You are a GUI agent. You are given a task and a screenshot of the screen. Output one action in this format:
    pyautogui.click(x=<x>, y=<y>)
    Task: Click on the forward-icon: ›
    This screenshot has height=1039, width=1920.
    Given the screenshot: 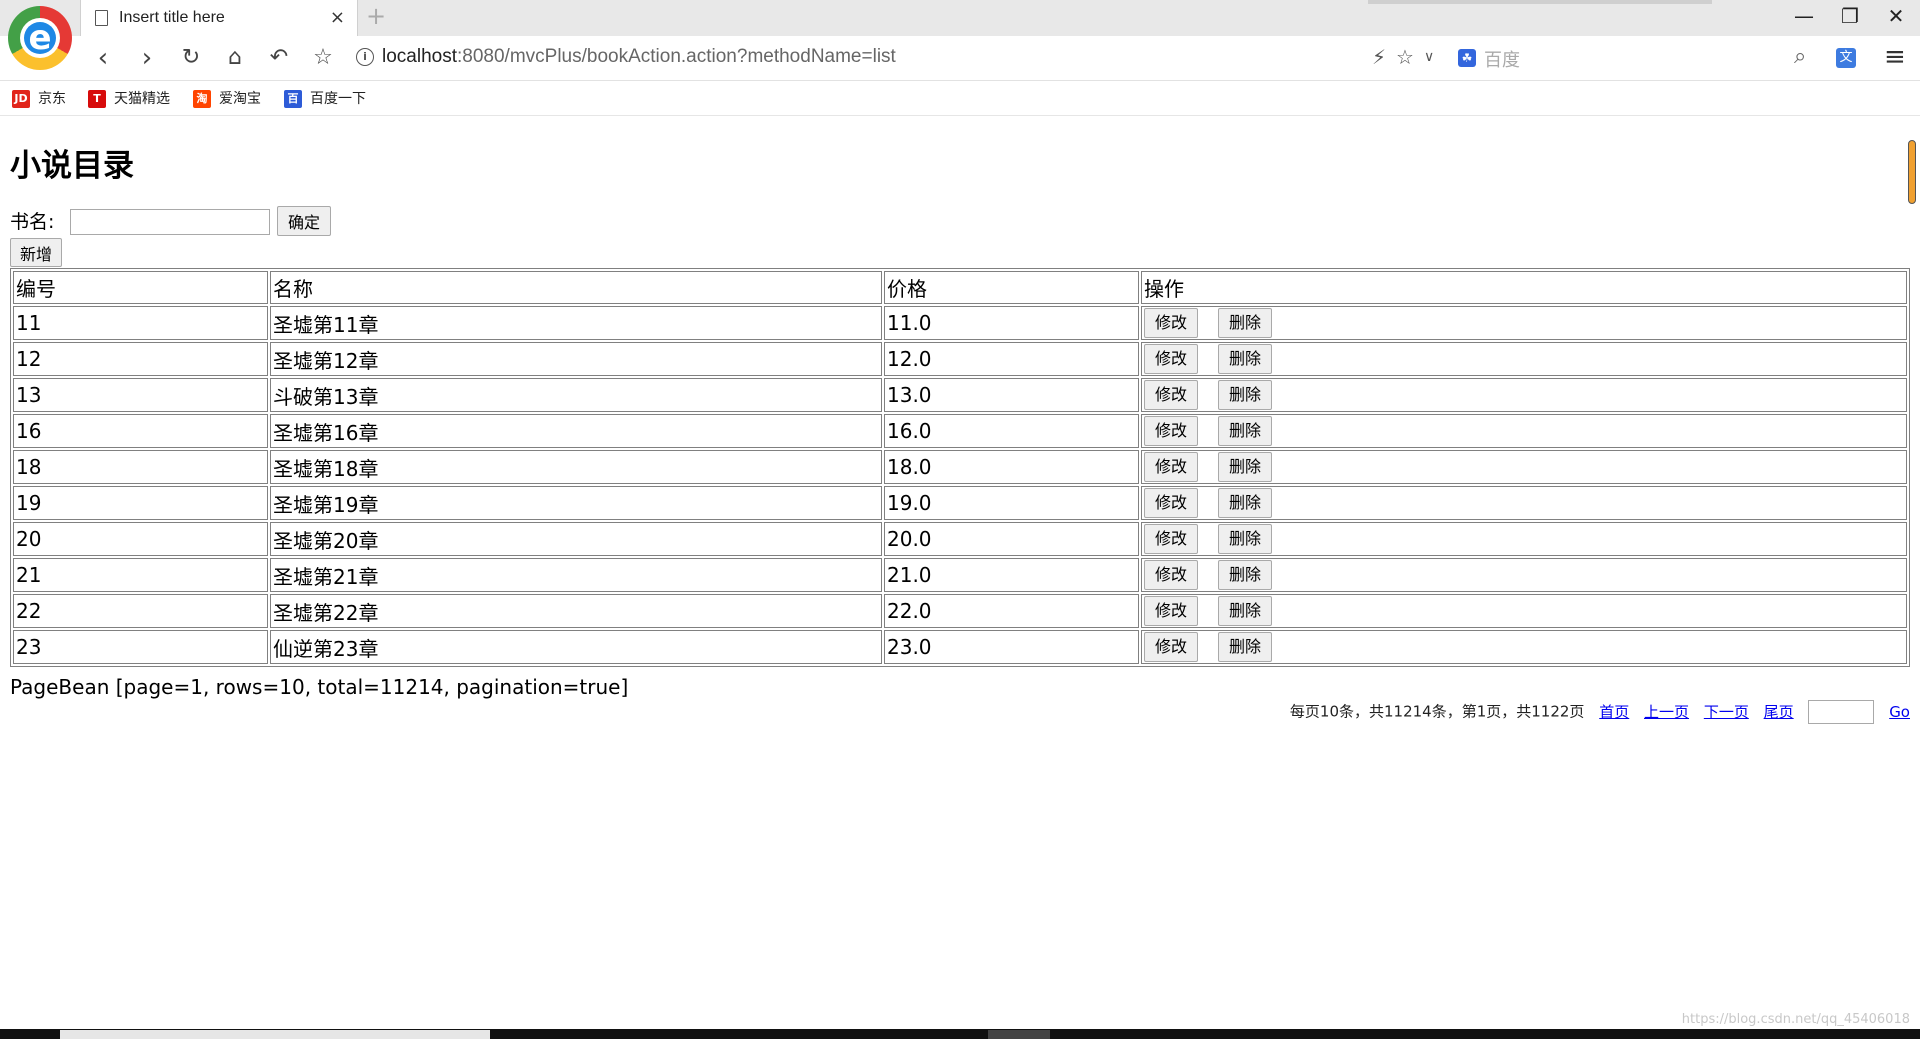 What is the action you would take?
    pyautogui.click(x=147, y=58)
    